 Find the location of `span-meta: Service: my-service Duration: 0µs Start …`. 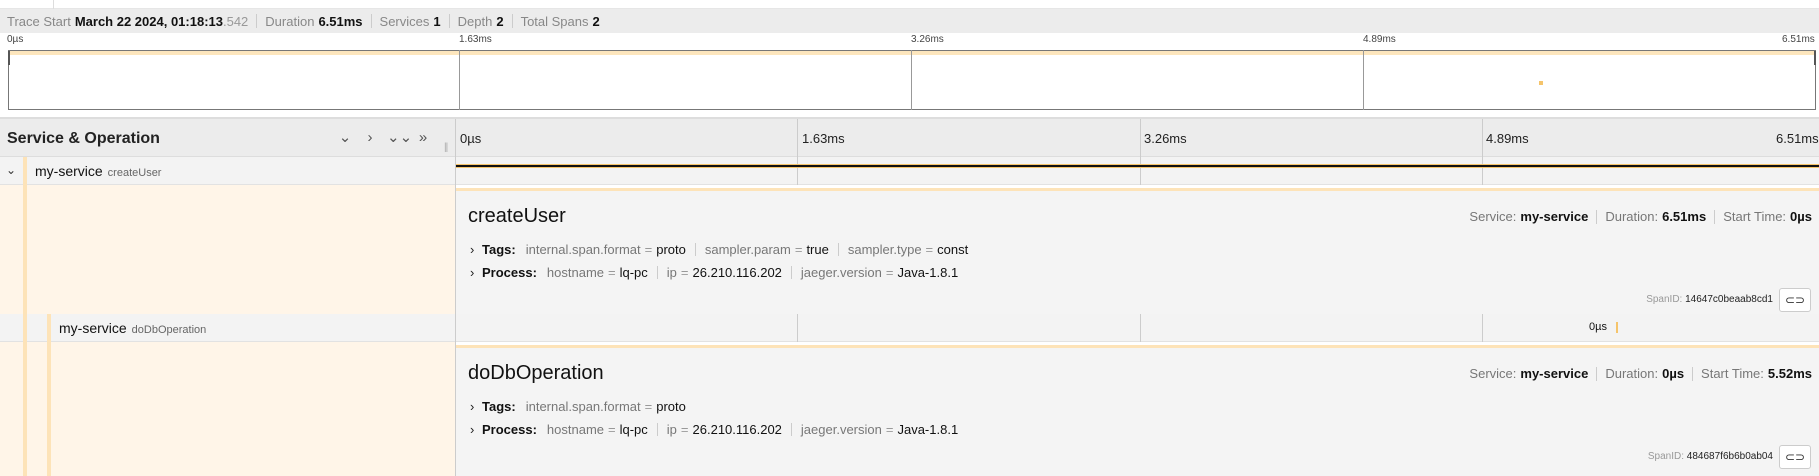

span-meta: Service: my-service Duration: 0µs Start … is located at coordinates (1640, 373).